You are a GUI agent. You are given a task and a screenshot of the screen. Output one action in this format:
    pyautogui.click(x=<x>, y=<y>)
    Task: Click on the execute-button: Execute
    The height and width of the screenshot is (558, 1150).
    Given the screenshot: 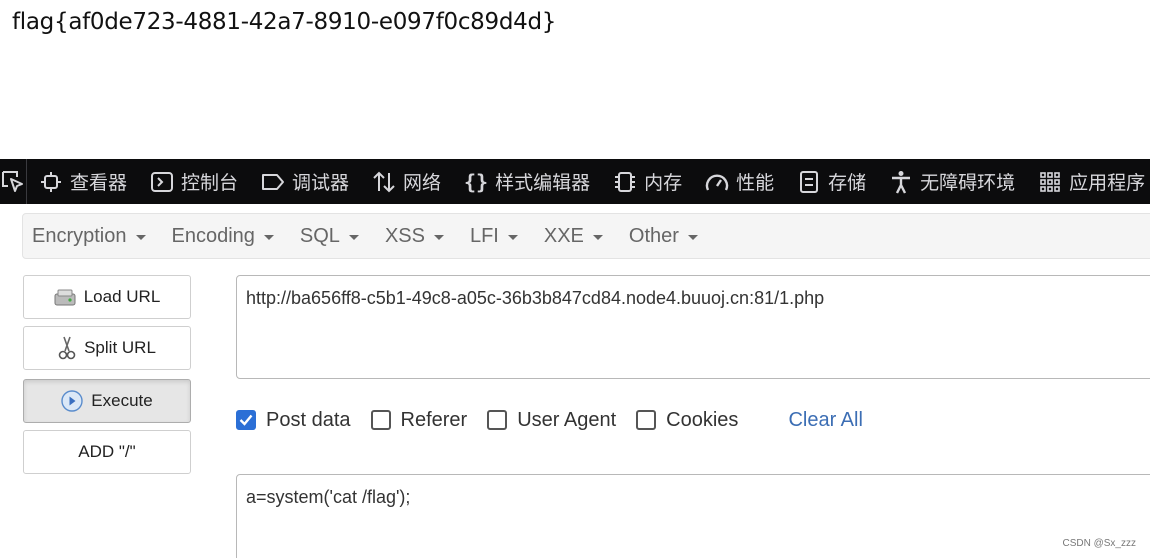 What is the action you would take?
    pyautogui.click(x=107, y=401)
    